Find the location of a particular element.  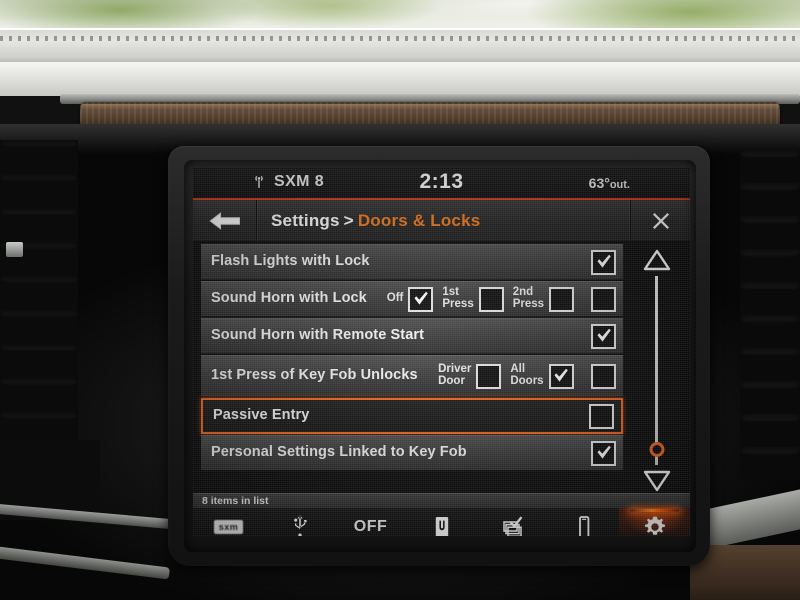

wood-trim-highlight is located at coordinates (430, 106).